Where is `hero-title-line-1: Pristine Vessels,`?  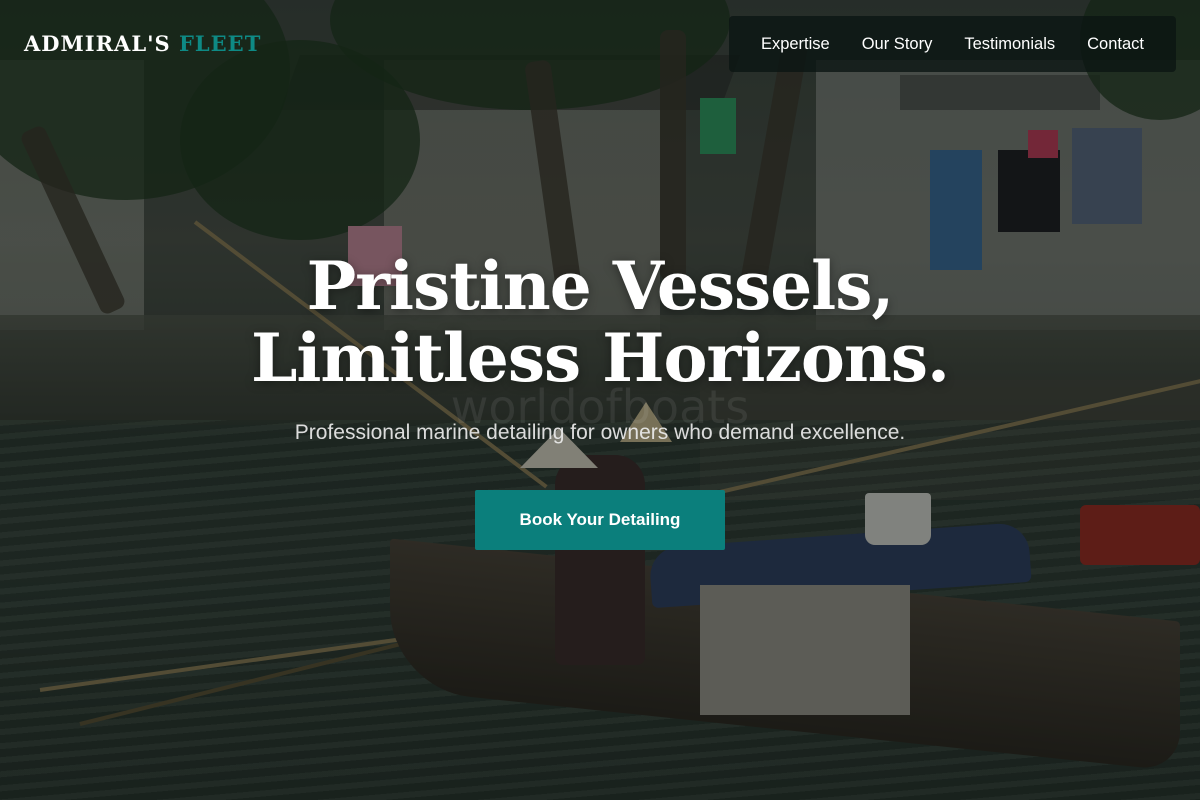
hero-title-line-1: Pristine Vessels, is located at coordinates (600, 286).